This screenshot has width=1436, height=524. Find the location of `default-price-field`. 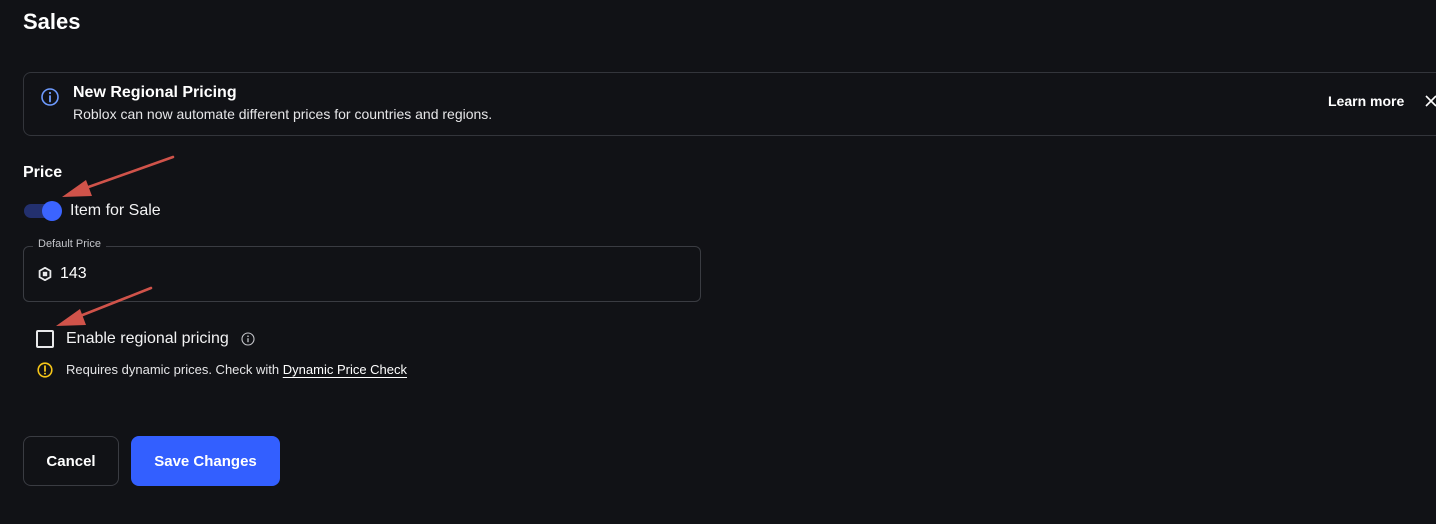

default-price-field is located at coordinates (362, 274).